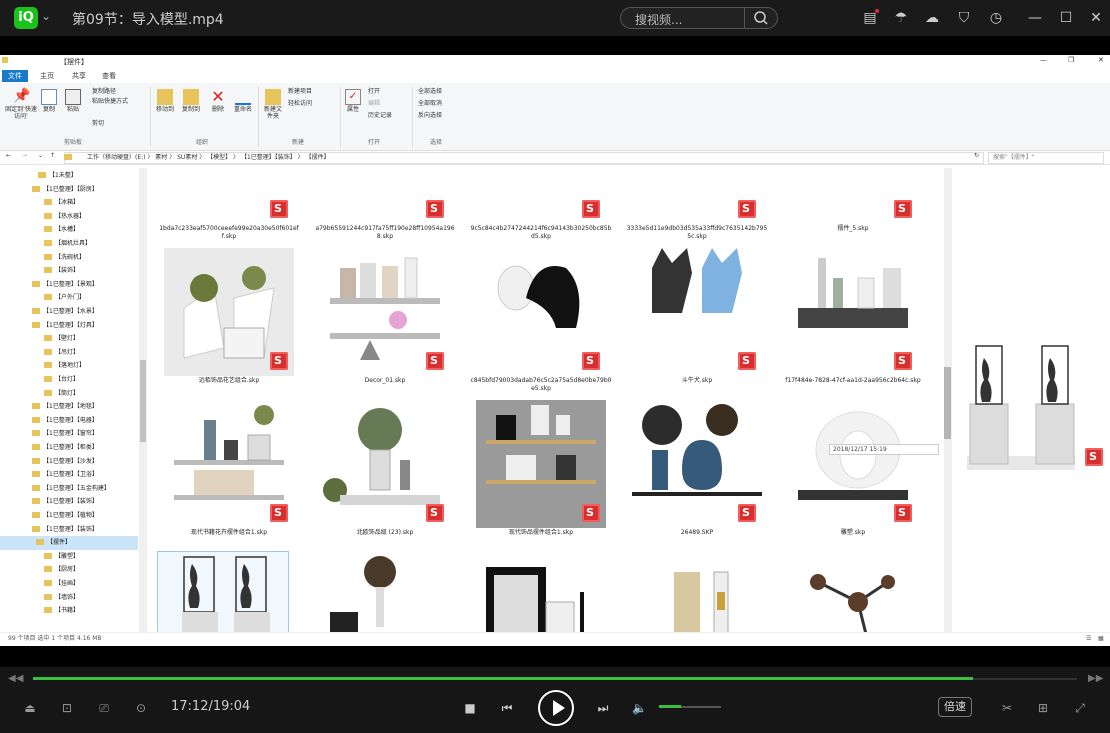 The image size is (1110, 733). What do you see at coordinates (40, 155) in the screenshot?
I see `recent-icon: ⌄` at bounding box center [40, 155].